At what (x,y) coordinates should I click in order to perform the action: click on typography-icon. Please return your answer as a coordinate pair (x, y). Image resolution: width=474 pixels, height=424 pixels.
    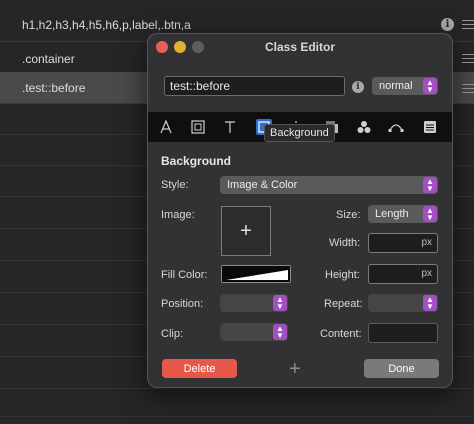
    Looking at the image, I should click on (230, 127).